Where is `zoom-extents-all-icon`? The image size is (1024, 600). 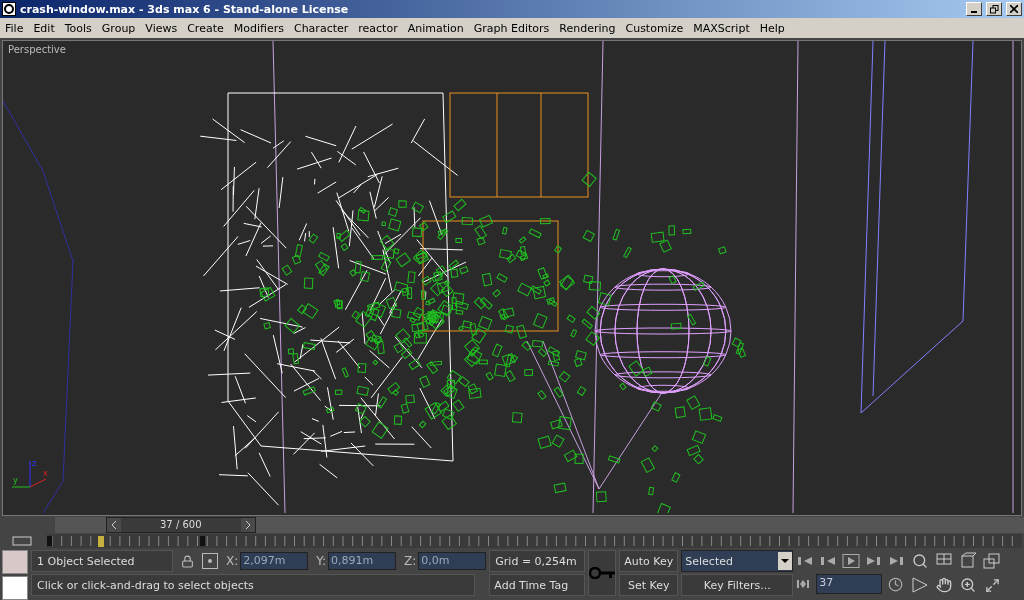 zoom-extents-all-icon is located at coordinates (992, 561).